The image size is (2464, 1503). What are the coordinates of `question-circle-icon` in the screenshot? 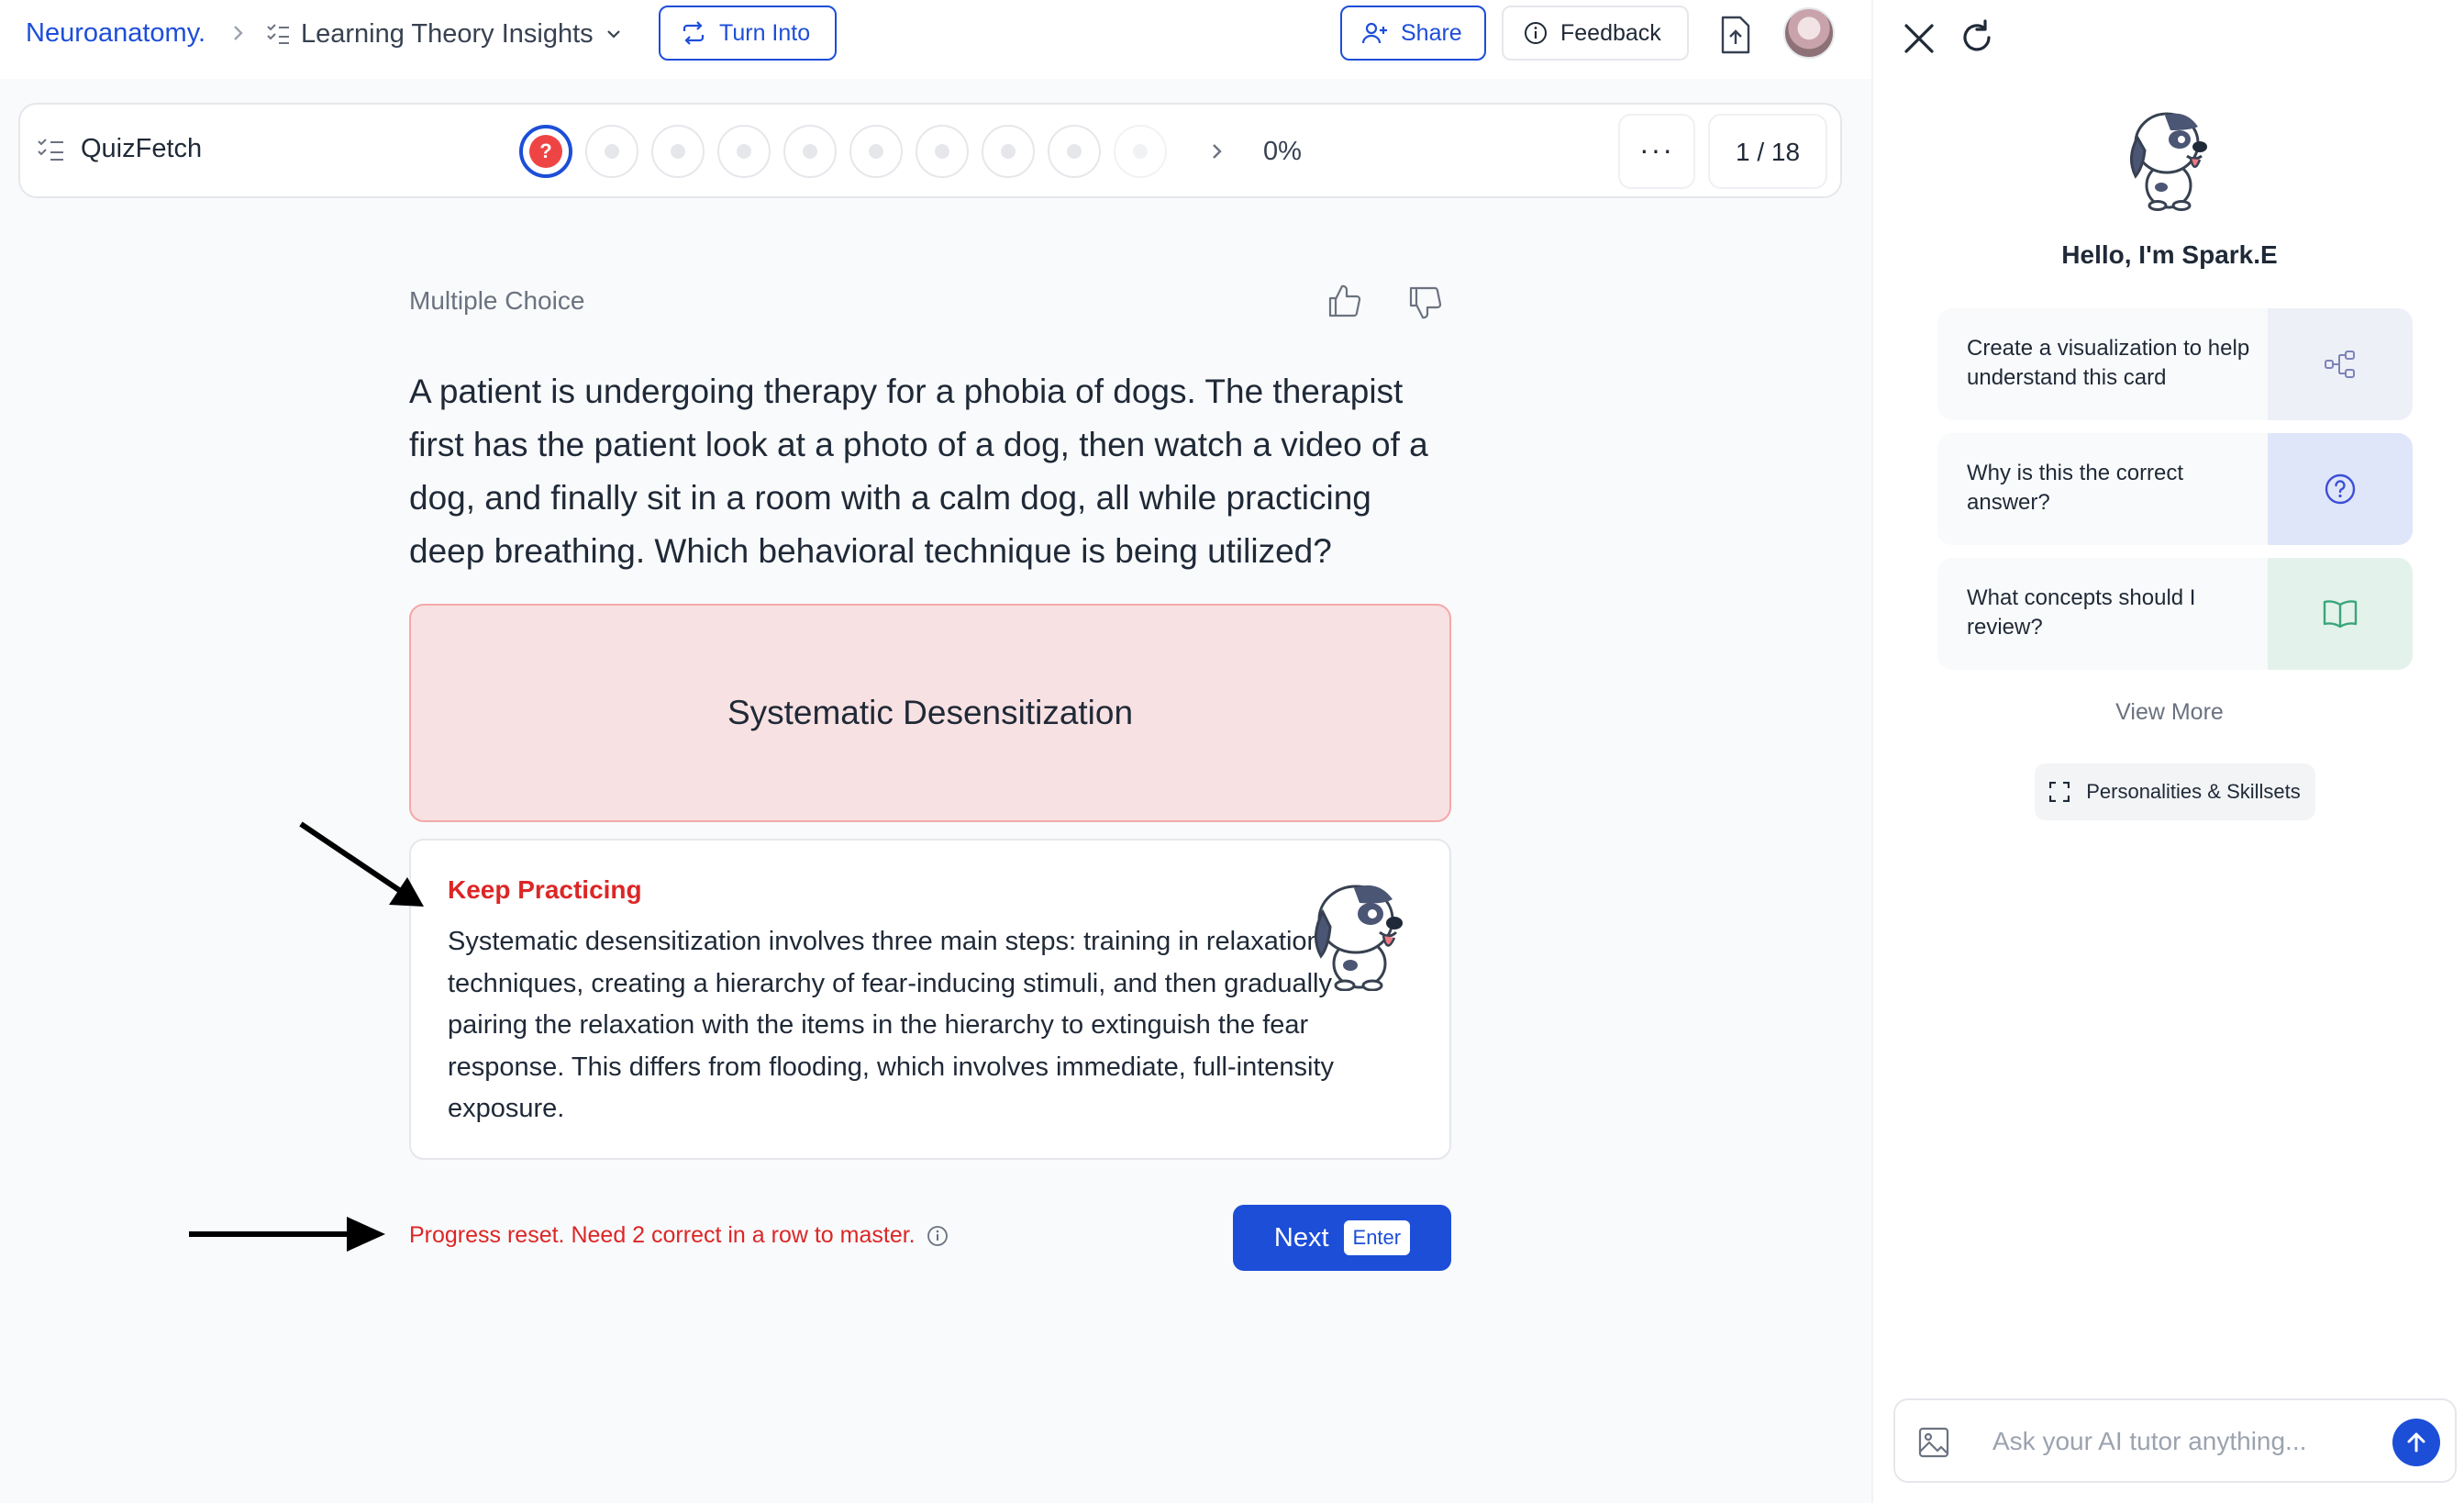 It's located at (2340, 489).